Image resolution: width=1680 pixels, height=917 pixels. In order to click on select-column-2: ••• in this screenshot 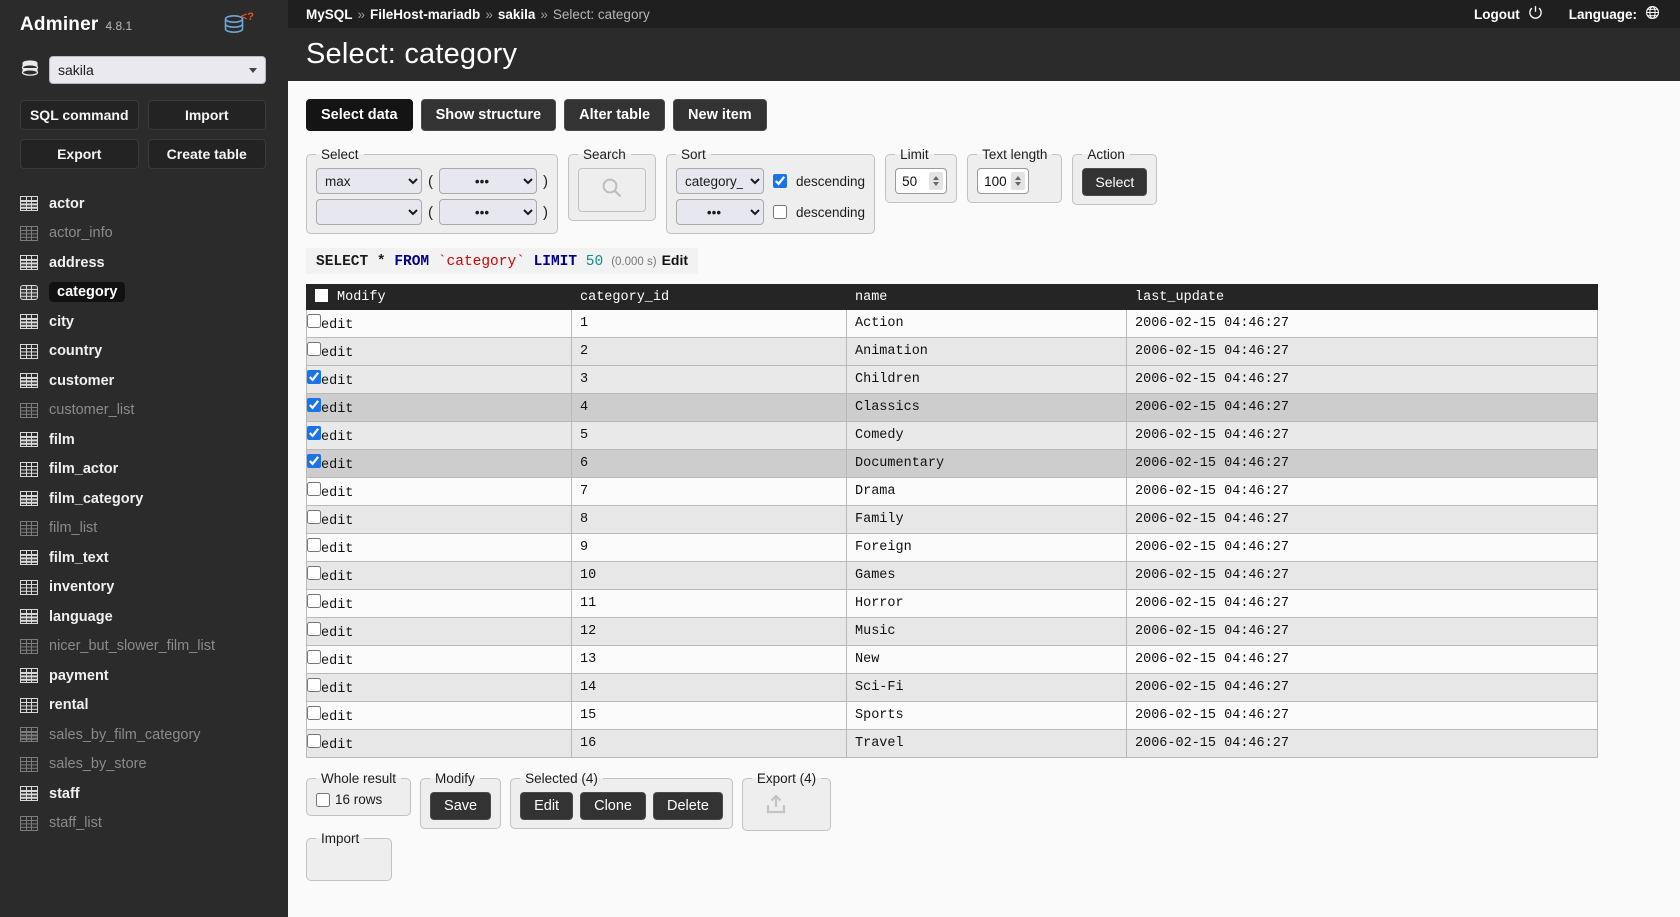, I will do `click(488, 212)`.